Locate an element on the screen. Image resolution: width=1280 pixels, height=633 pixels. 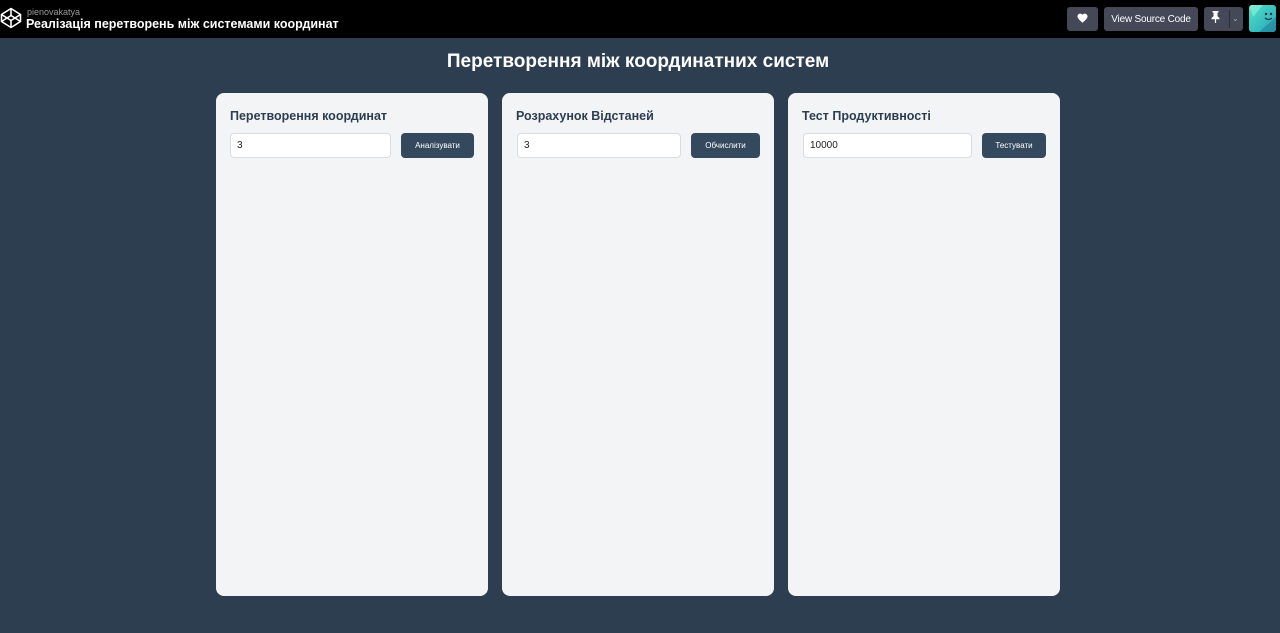
coordinate-input is located at coordinates (310, 145).